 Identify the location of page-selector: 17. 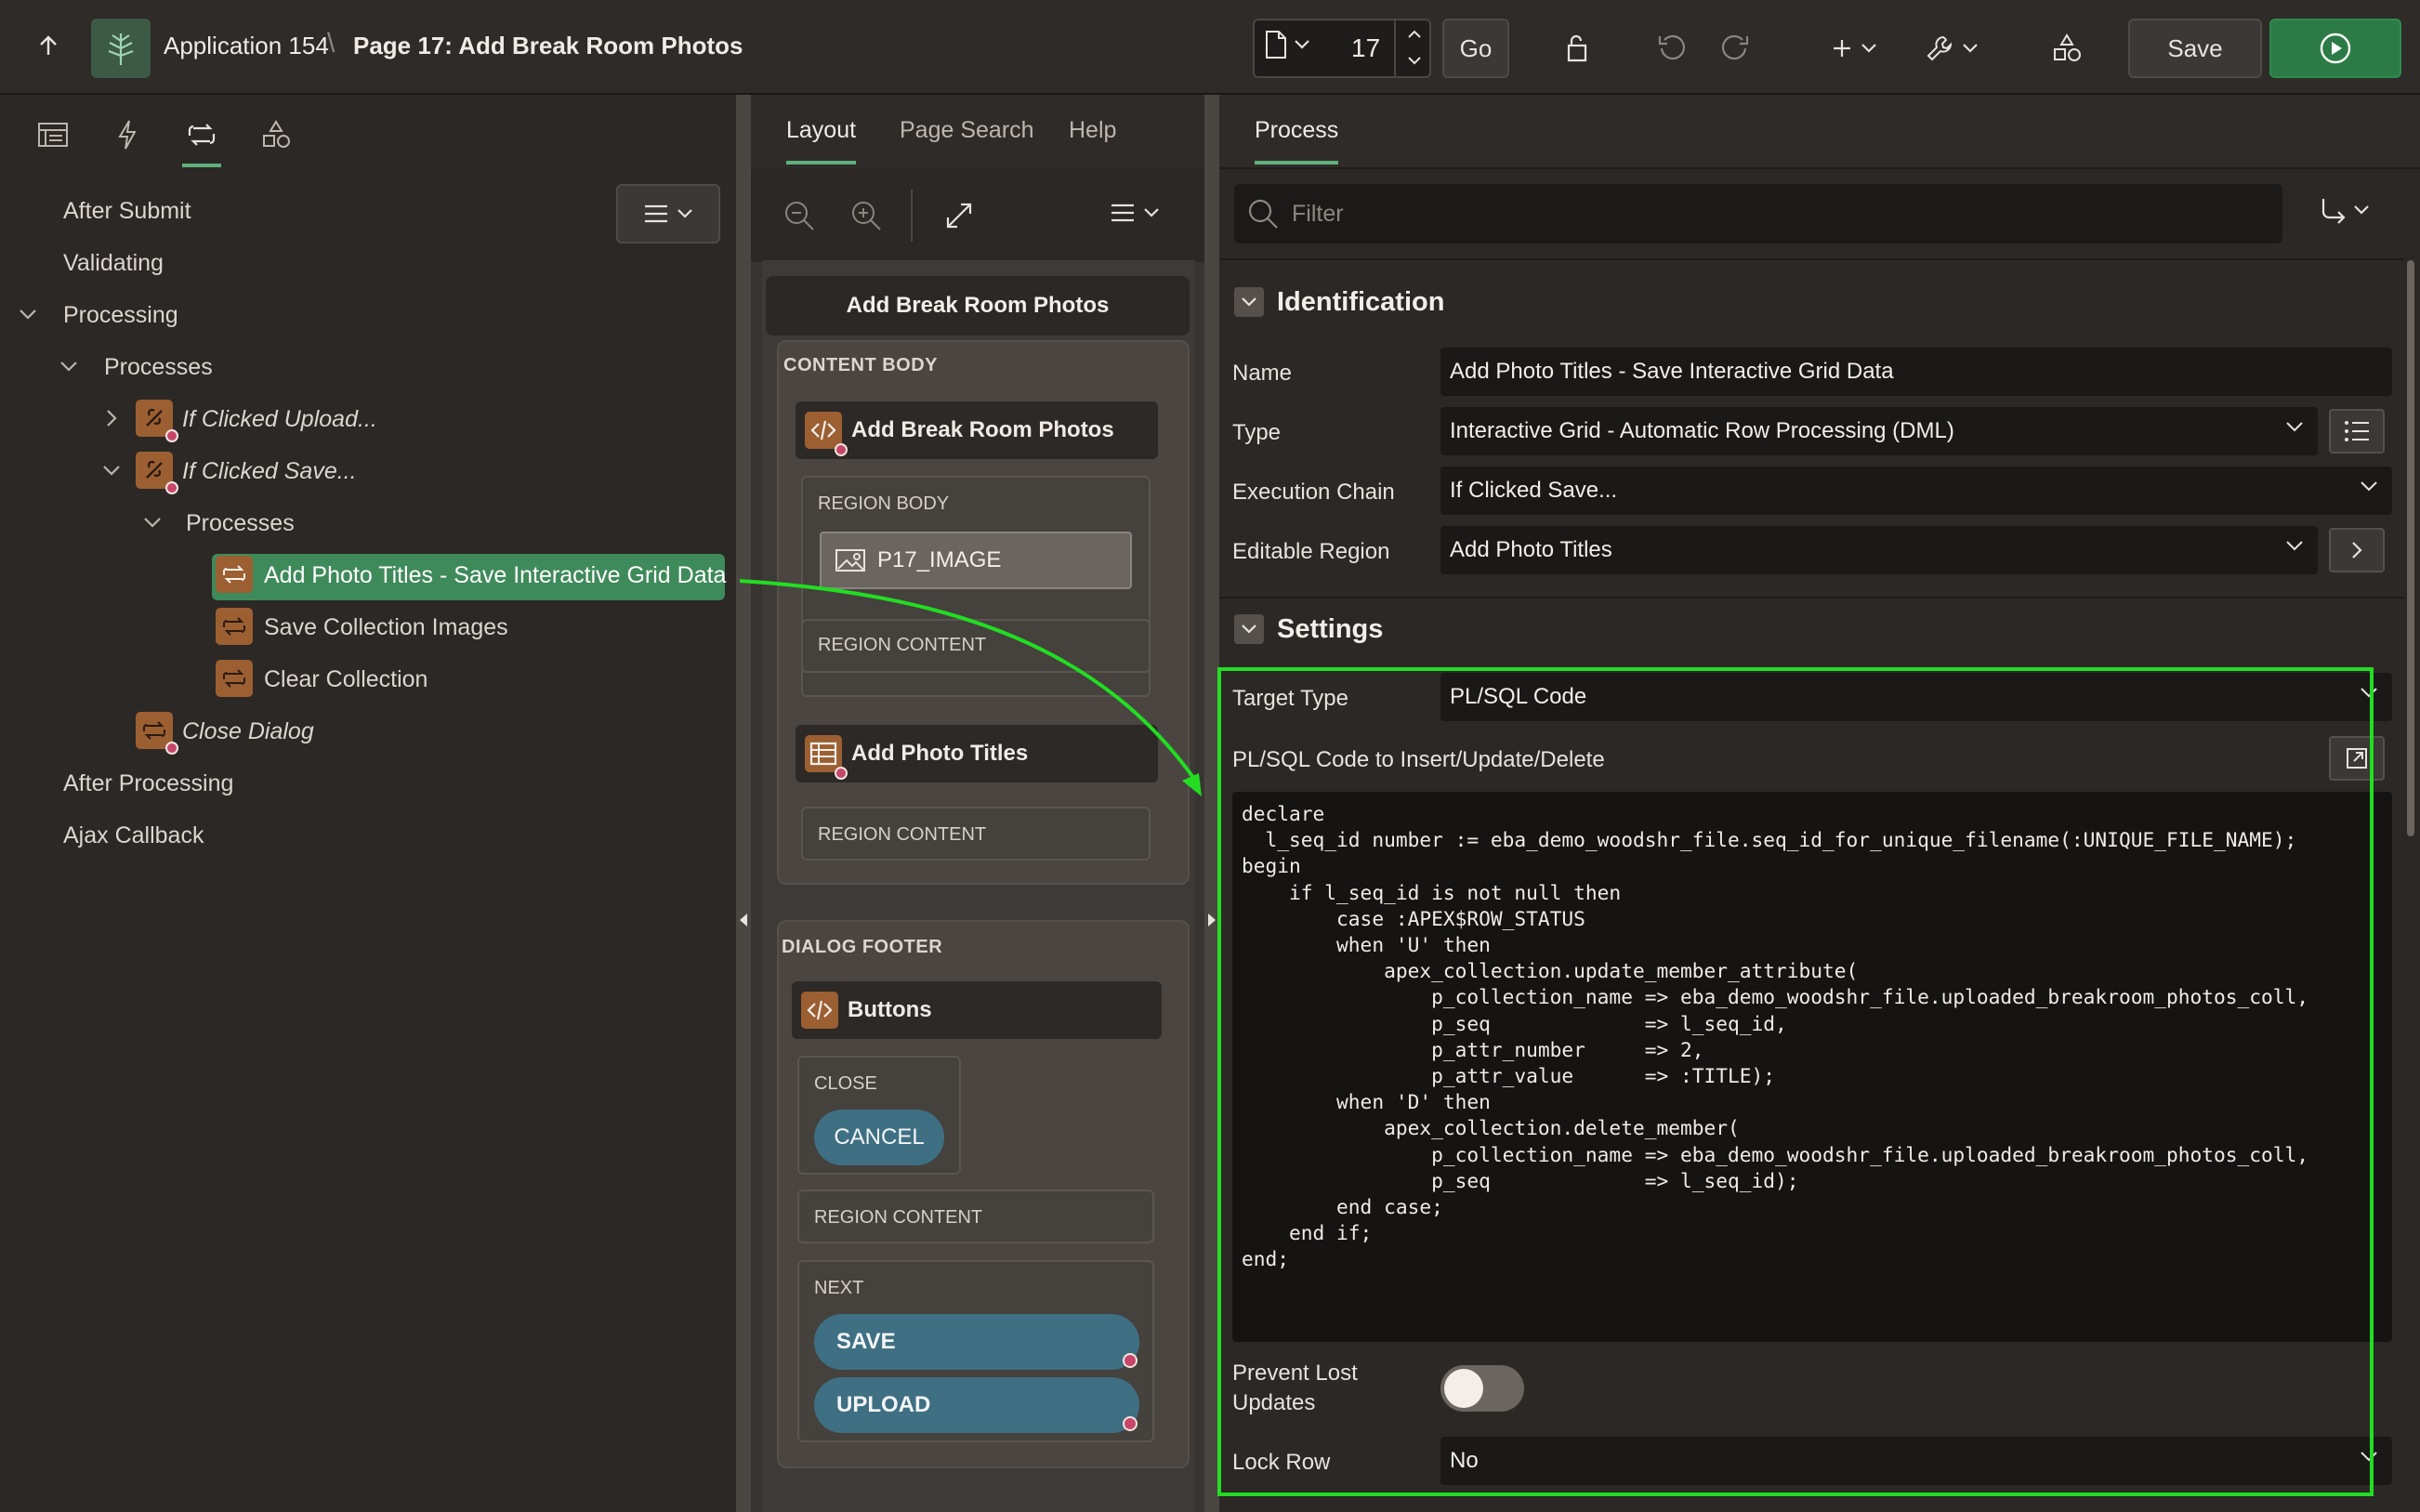
(1342, 48).